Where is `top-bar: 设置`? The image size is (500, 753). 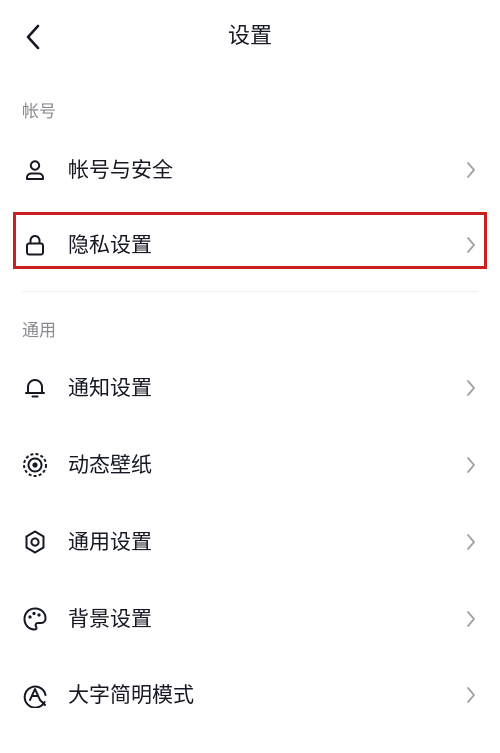 top-bar: 设置 is located at coordinates (250, 38).